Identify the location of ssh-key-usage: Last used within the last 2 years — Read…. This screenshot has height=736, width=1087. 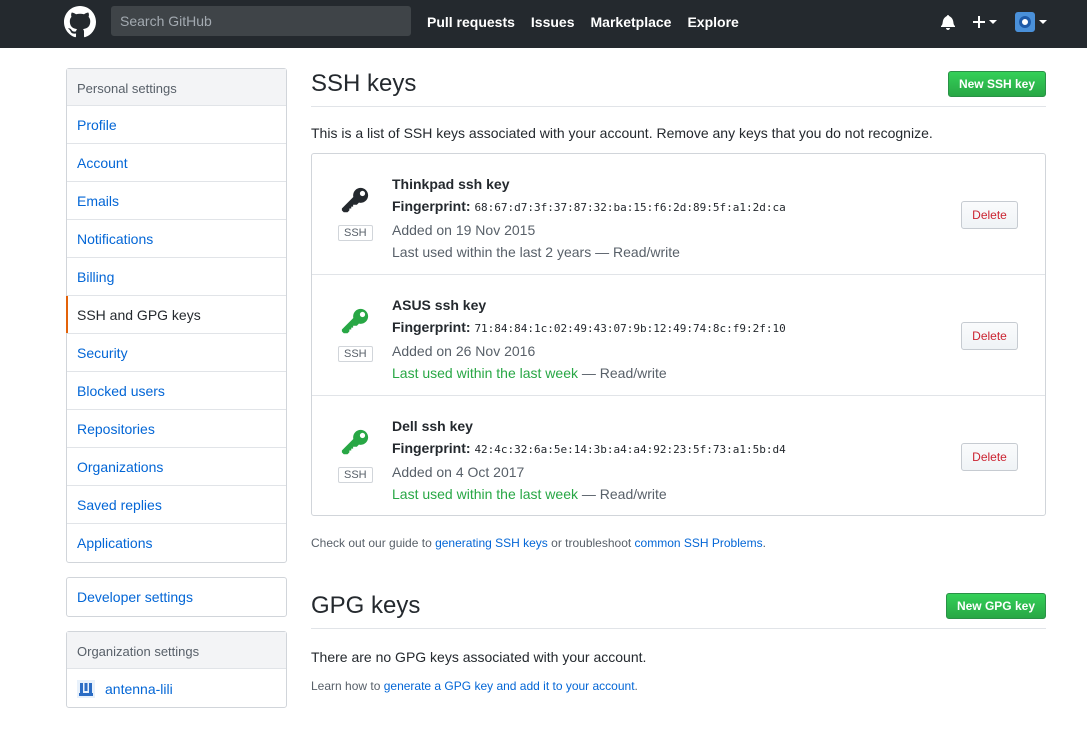
(589, 252).